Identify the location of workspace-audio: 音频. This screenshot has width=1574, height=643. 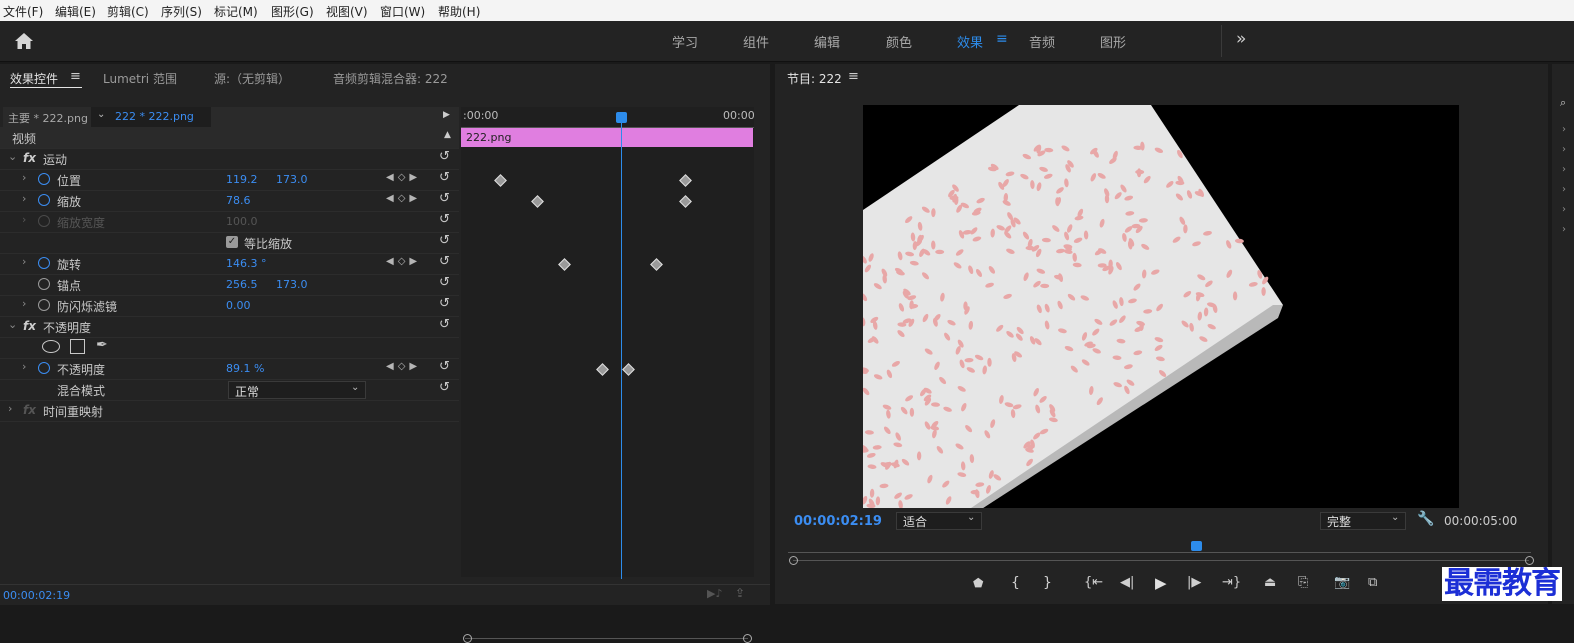
(1042, 41).